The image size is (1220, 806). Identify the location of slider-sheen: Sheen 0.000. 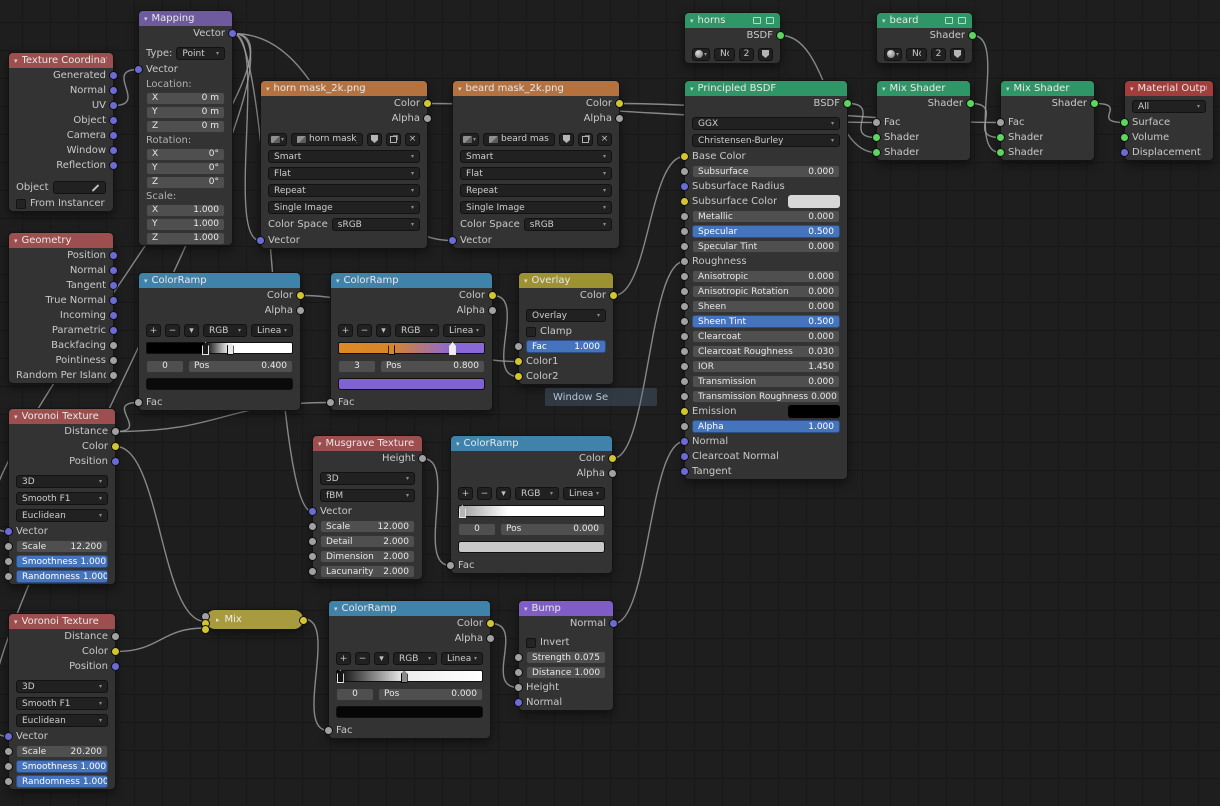
(766, 306).